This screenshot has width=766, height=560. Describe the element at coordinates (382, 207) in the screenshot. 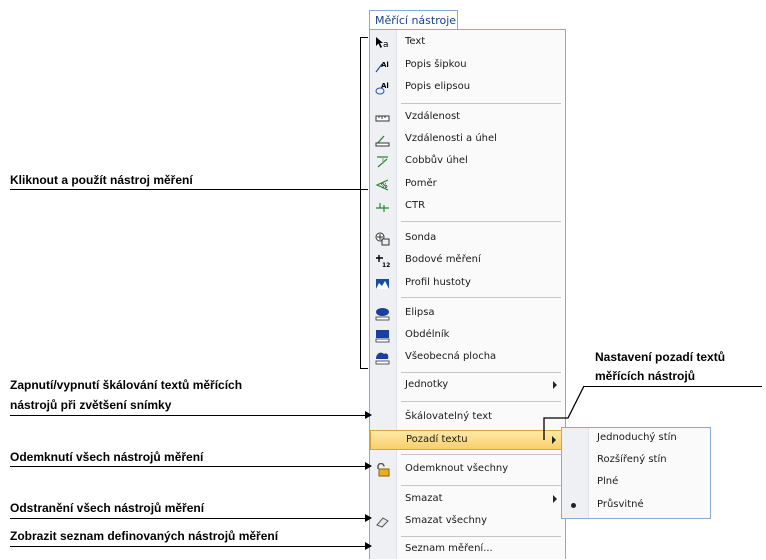

I see `ctr-icon` at that location.